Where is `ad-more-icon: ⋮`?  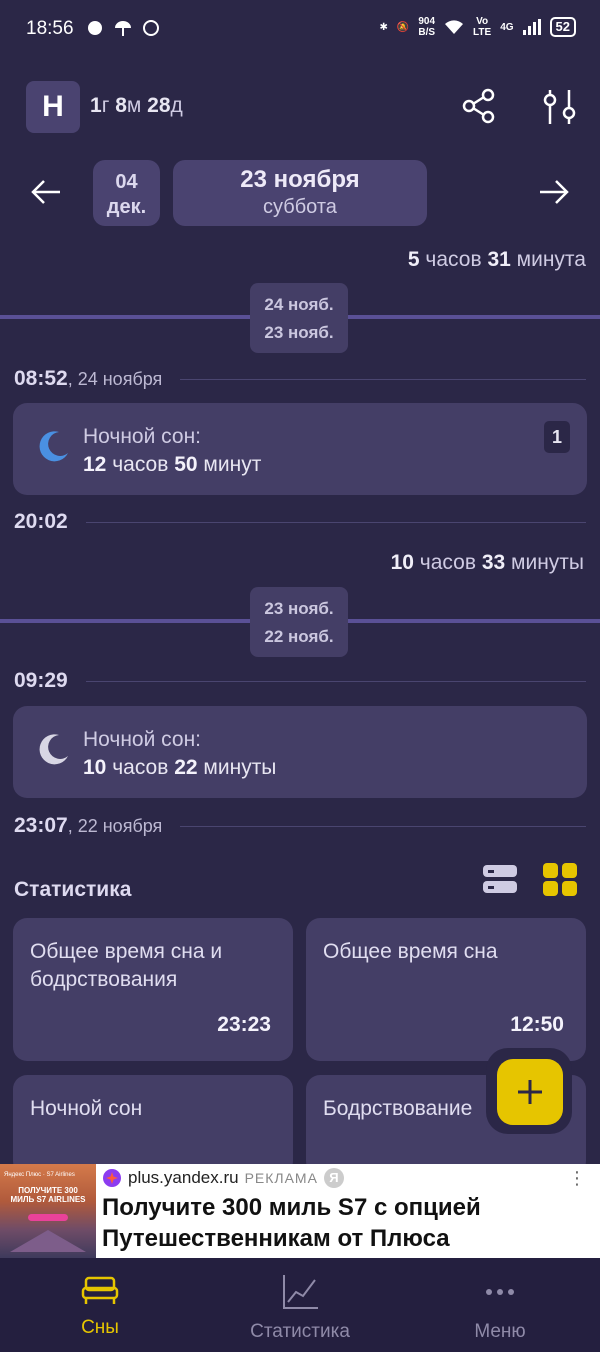
ad-more-icon: ⋮ is located at coordinates (577, 1178).